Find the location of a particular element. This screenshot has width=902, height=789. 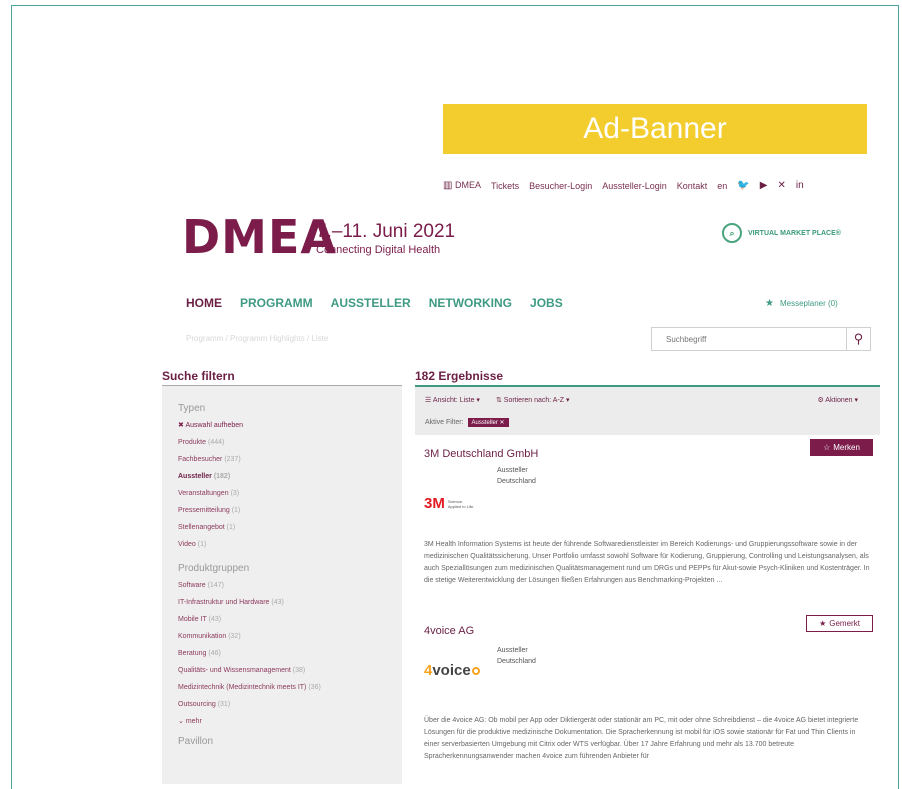

type-filter-item: Video (1) is located at coordinates (290, 545).